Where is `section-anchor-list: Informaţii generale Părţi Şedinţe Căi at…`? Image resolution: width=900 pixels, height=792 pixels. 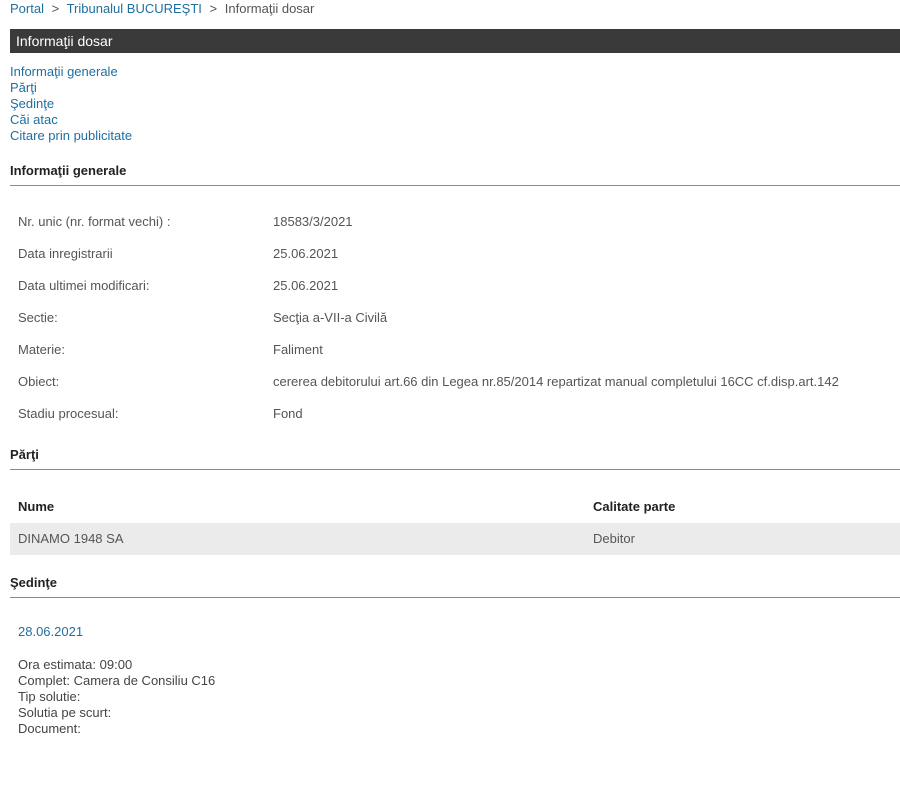 section-anchor-list: Informaţii generale Părţi Şedinţe Căi at… is located at coordinates (71, 104).